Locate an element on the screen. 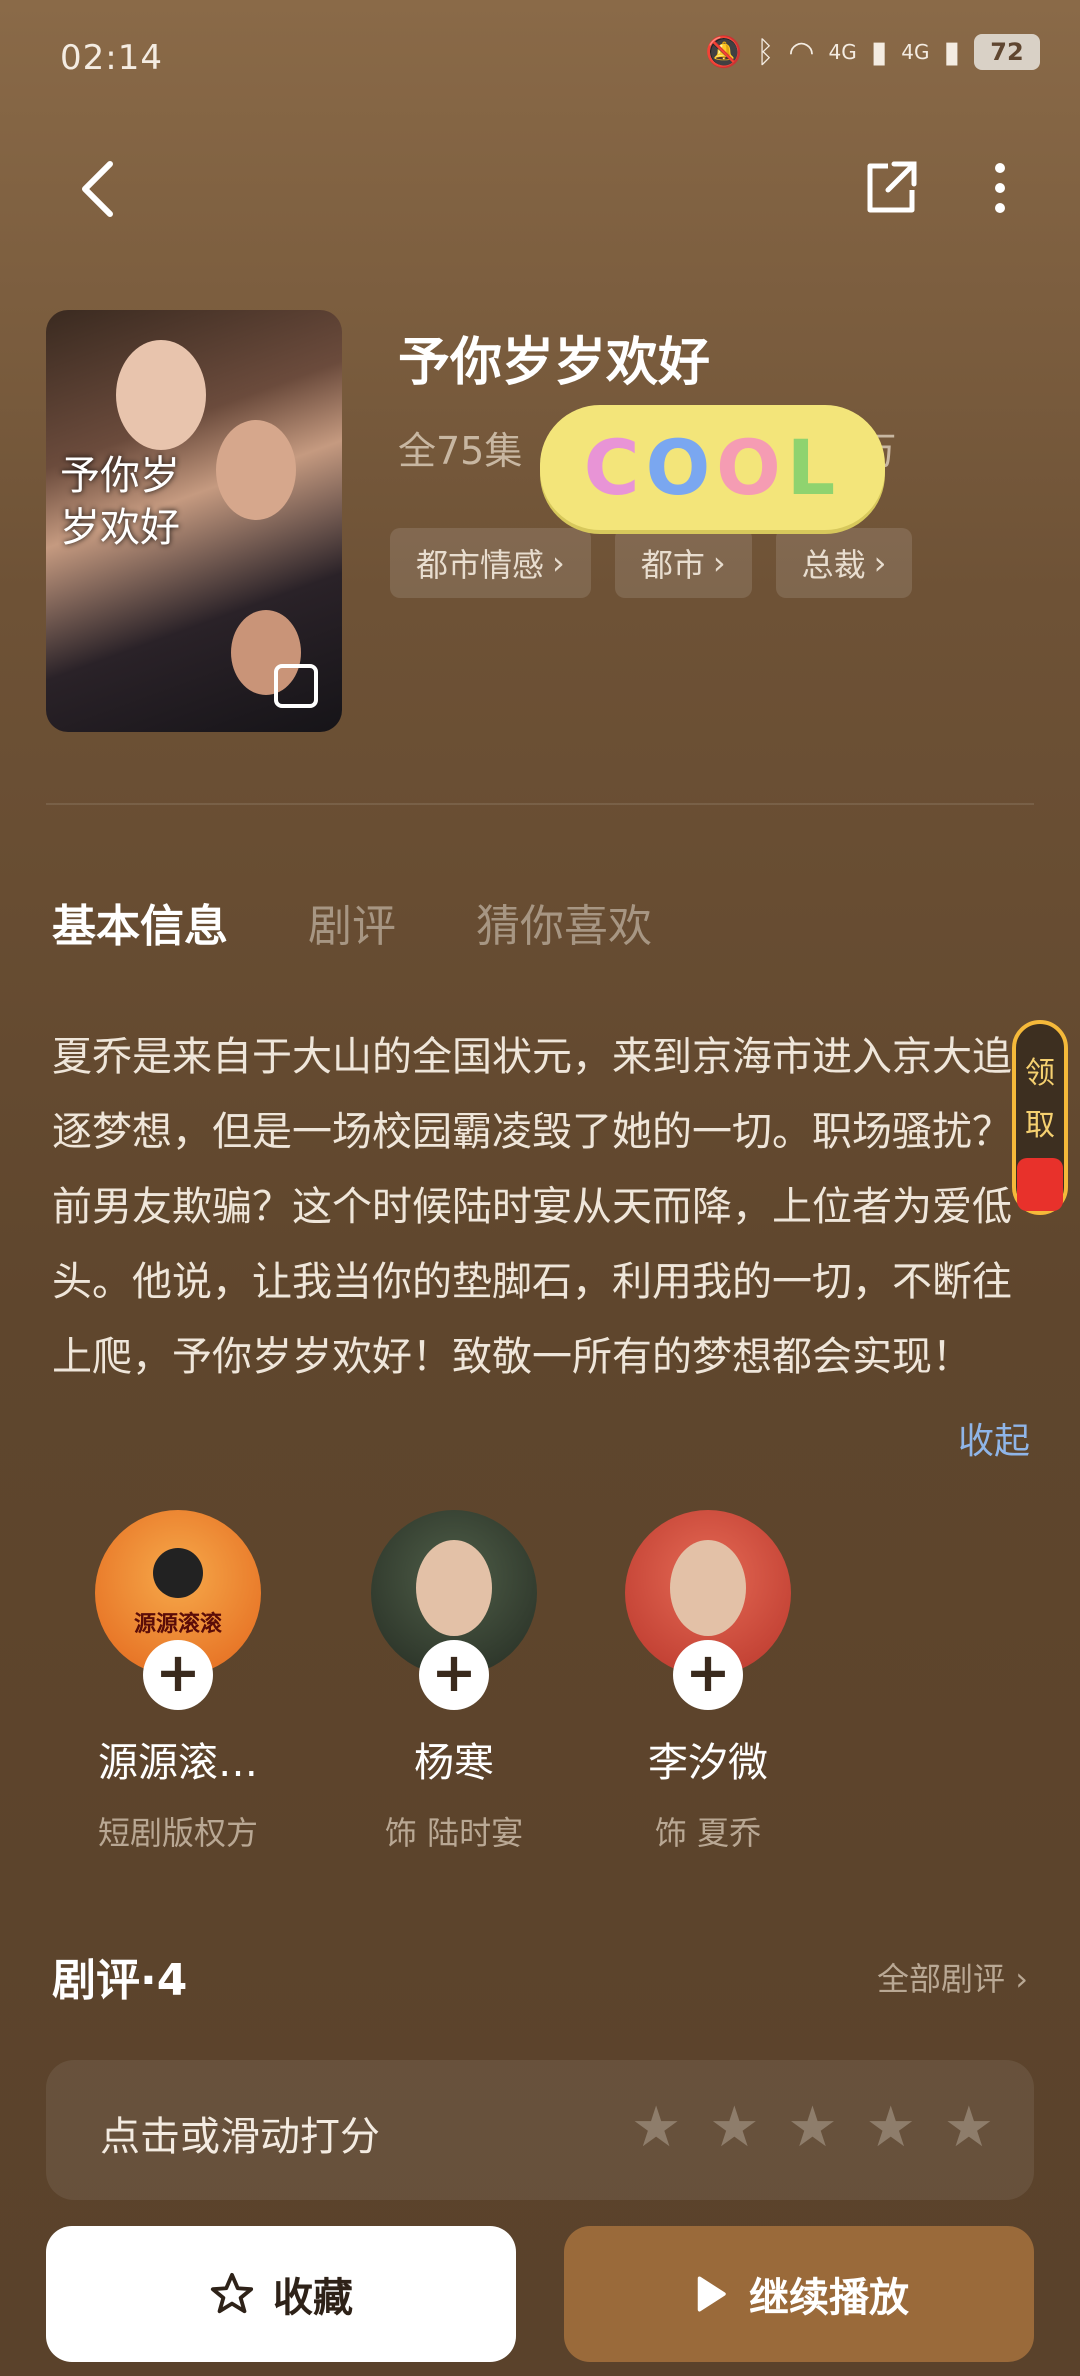  cast-badge-text: 源源滚滚 is located at coordinates (177, 1624).